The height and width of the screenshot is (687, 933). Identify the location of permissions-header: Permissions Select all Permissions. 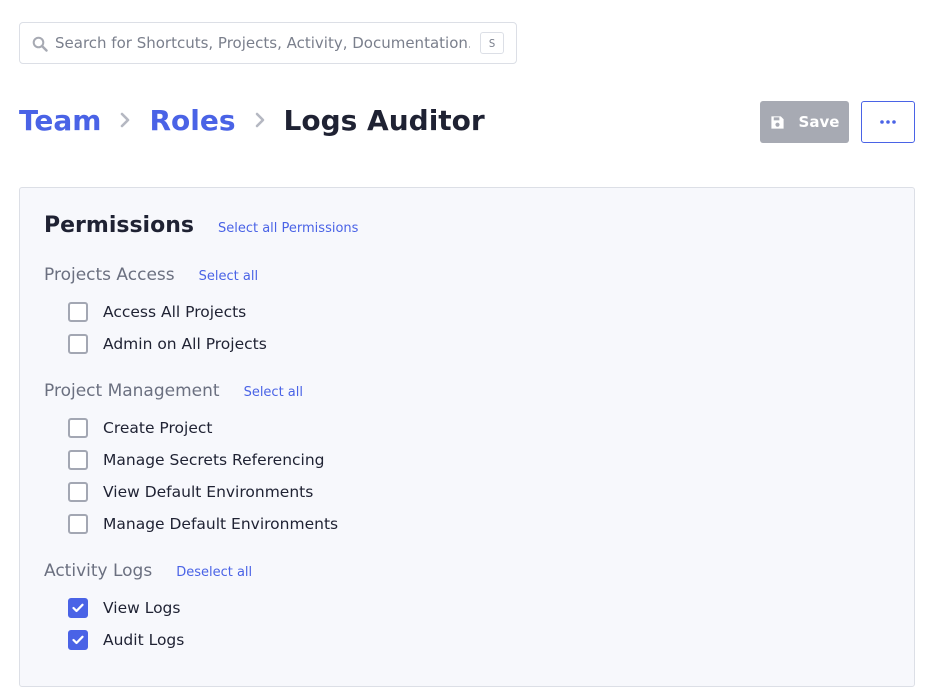
(201, 225).